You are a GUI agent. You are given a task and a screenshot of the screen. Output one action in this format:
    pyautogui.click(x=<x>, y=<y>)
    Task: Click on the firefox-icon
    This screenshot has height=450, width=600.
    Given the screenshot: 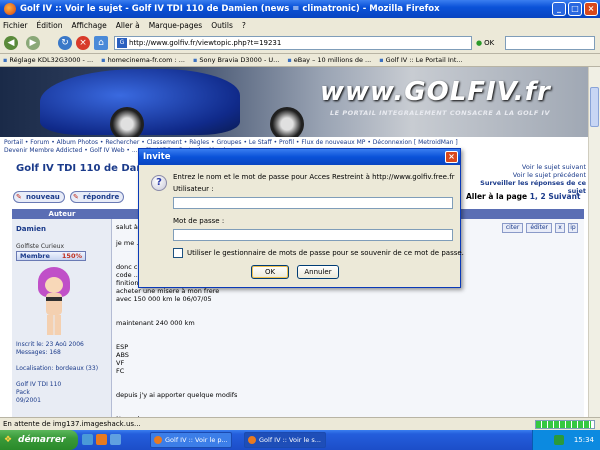 What is the action you would take?
    pyautogui.click(x=10, y=9)
    